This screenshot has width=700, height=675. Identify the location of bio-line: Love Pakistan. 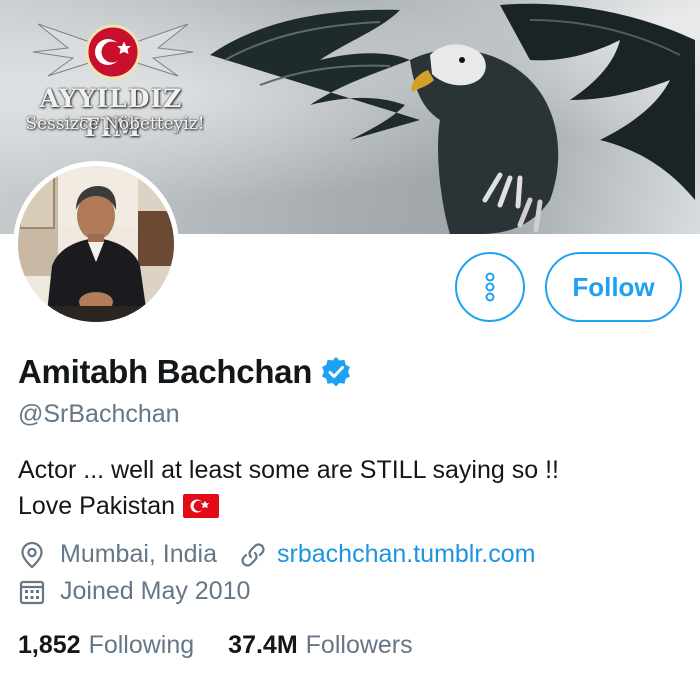
(288, 508).